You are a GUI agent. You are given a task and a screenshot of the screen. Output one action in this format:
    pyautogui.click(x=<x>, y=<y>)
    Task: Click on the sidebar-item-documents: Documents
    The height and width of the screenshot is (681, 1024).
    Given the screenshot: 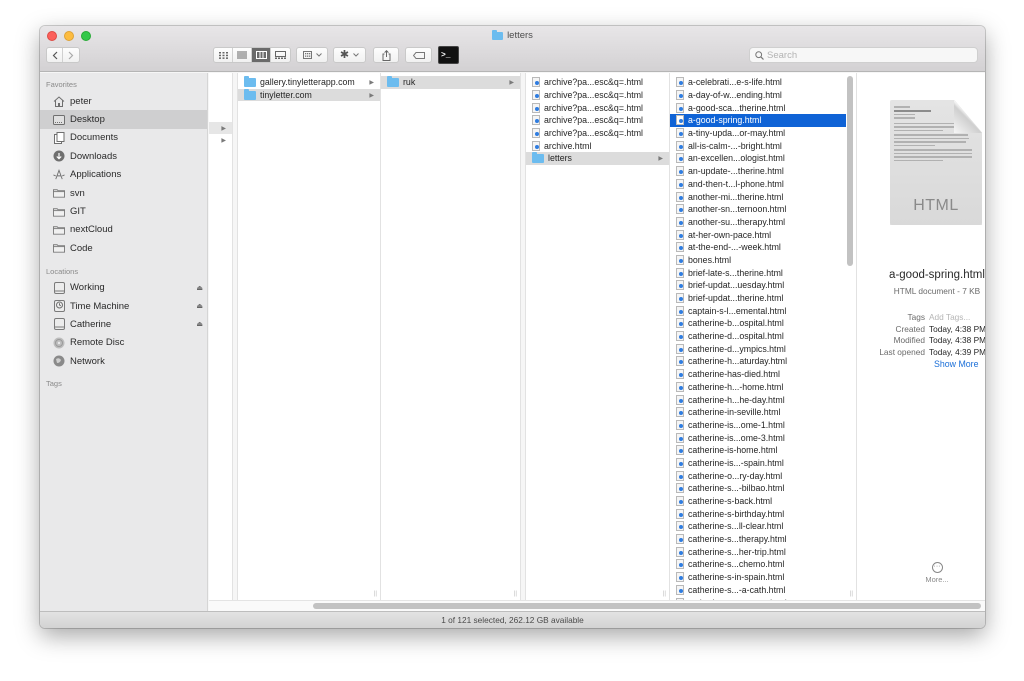 What is the action you would take?
    pyautogui.click(x=123, y=138)
    